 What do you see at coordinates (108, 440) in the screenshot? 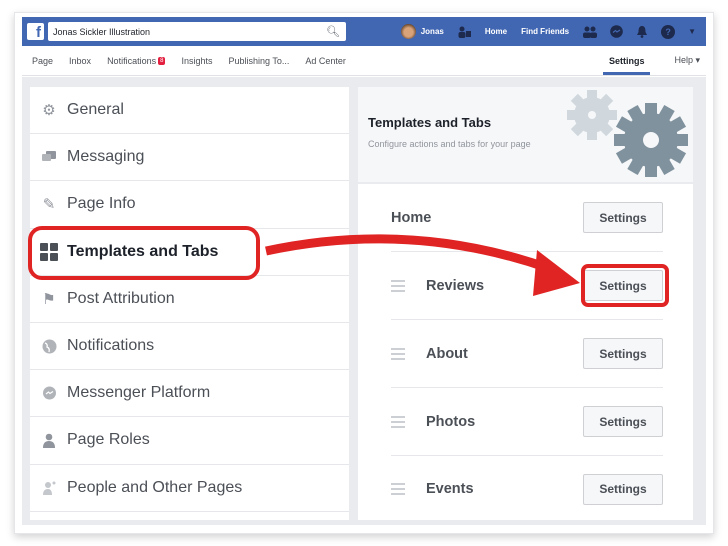
I see `sidebar-item-label: Page Roles` at bounding box center [108, 440].